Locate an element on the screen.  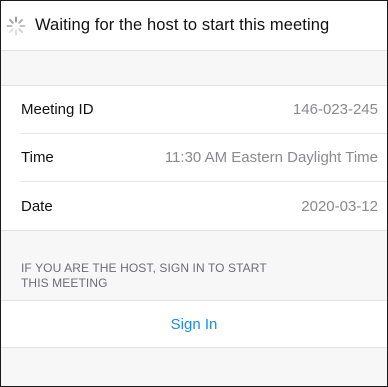
meeting-id-label: Meeting ID is located at coordinates (57, 109).